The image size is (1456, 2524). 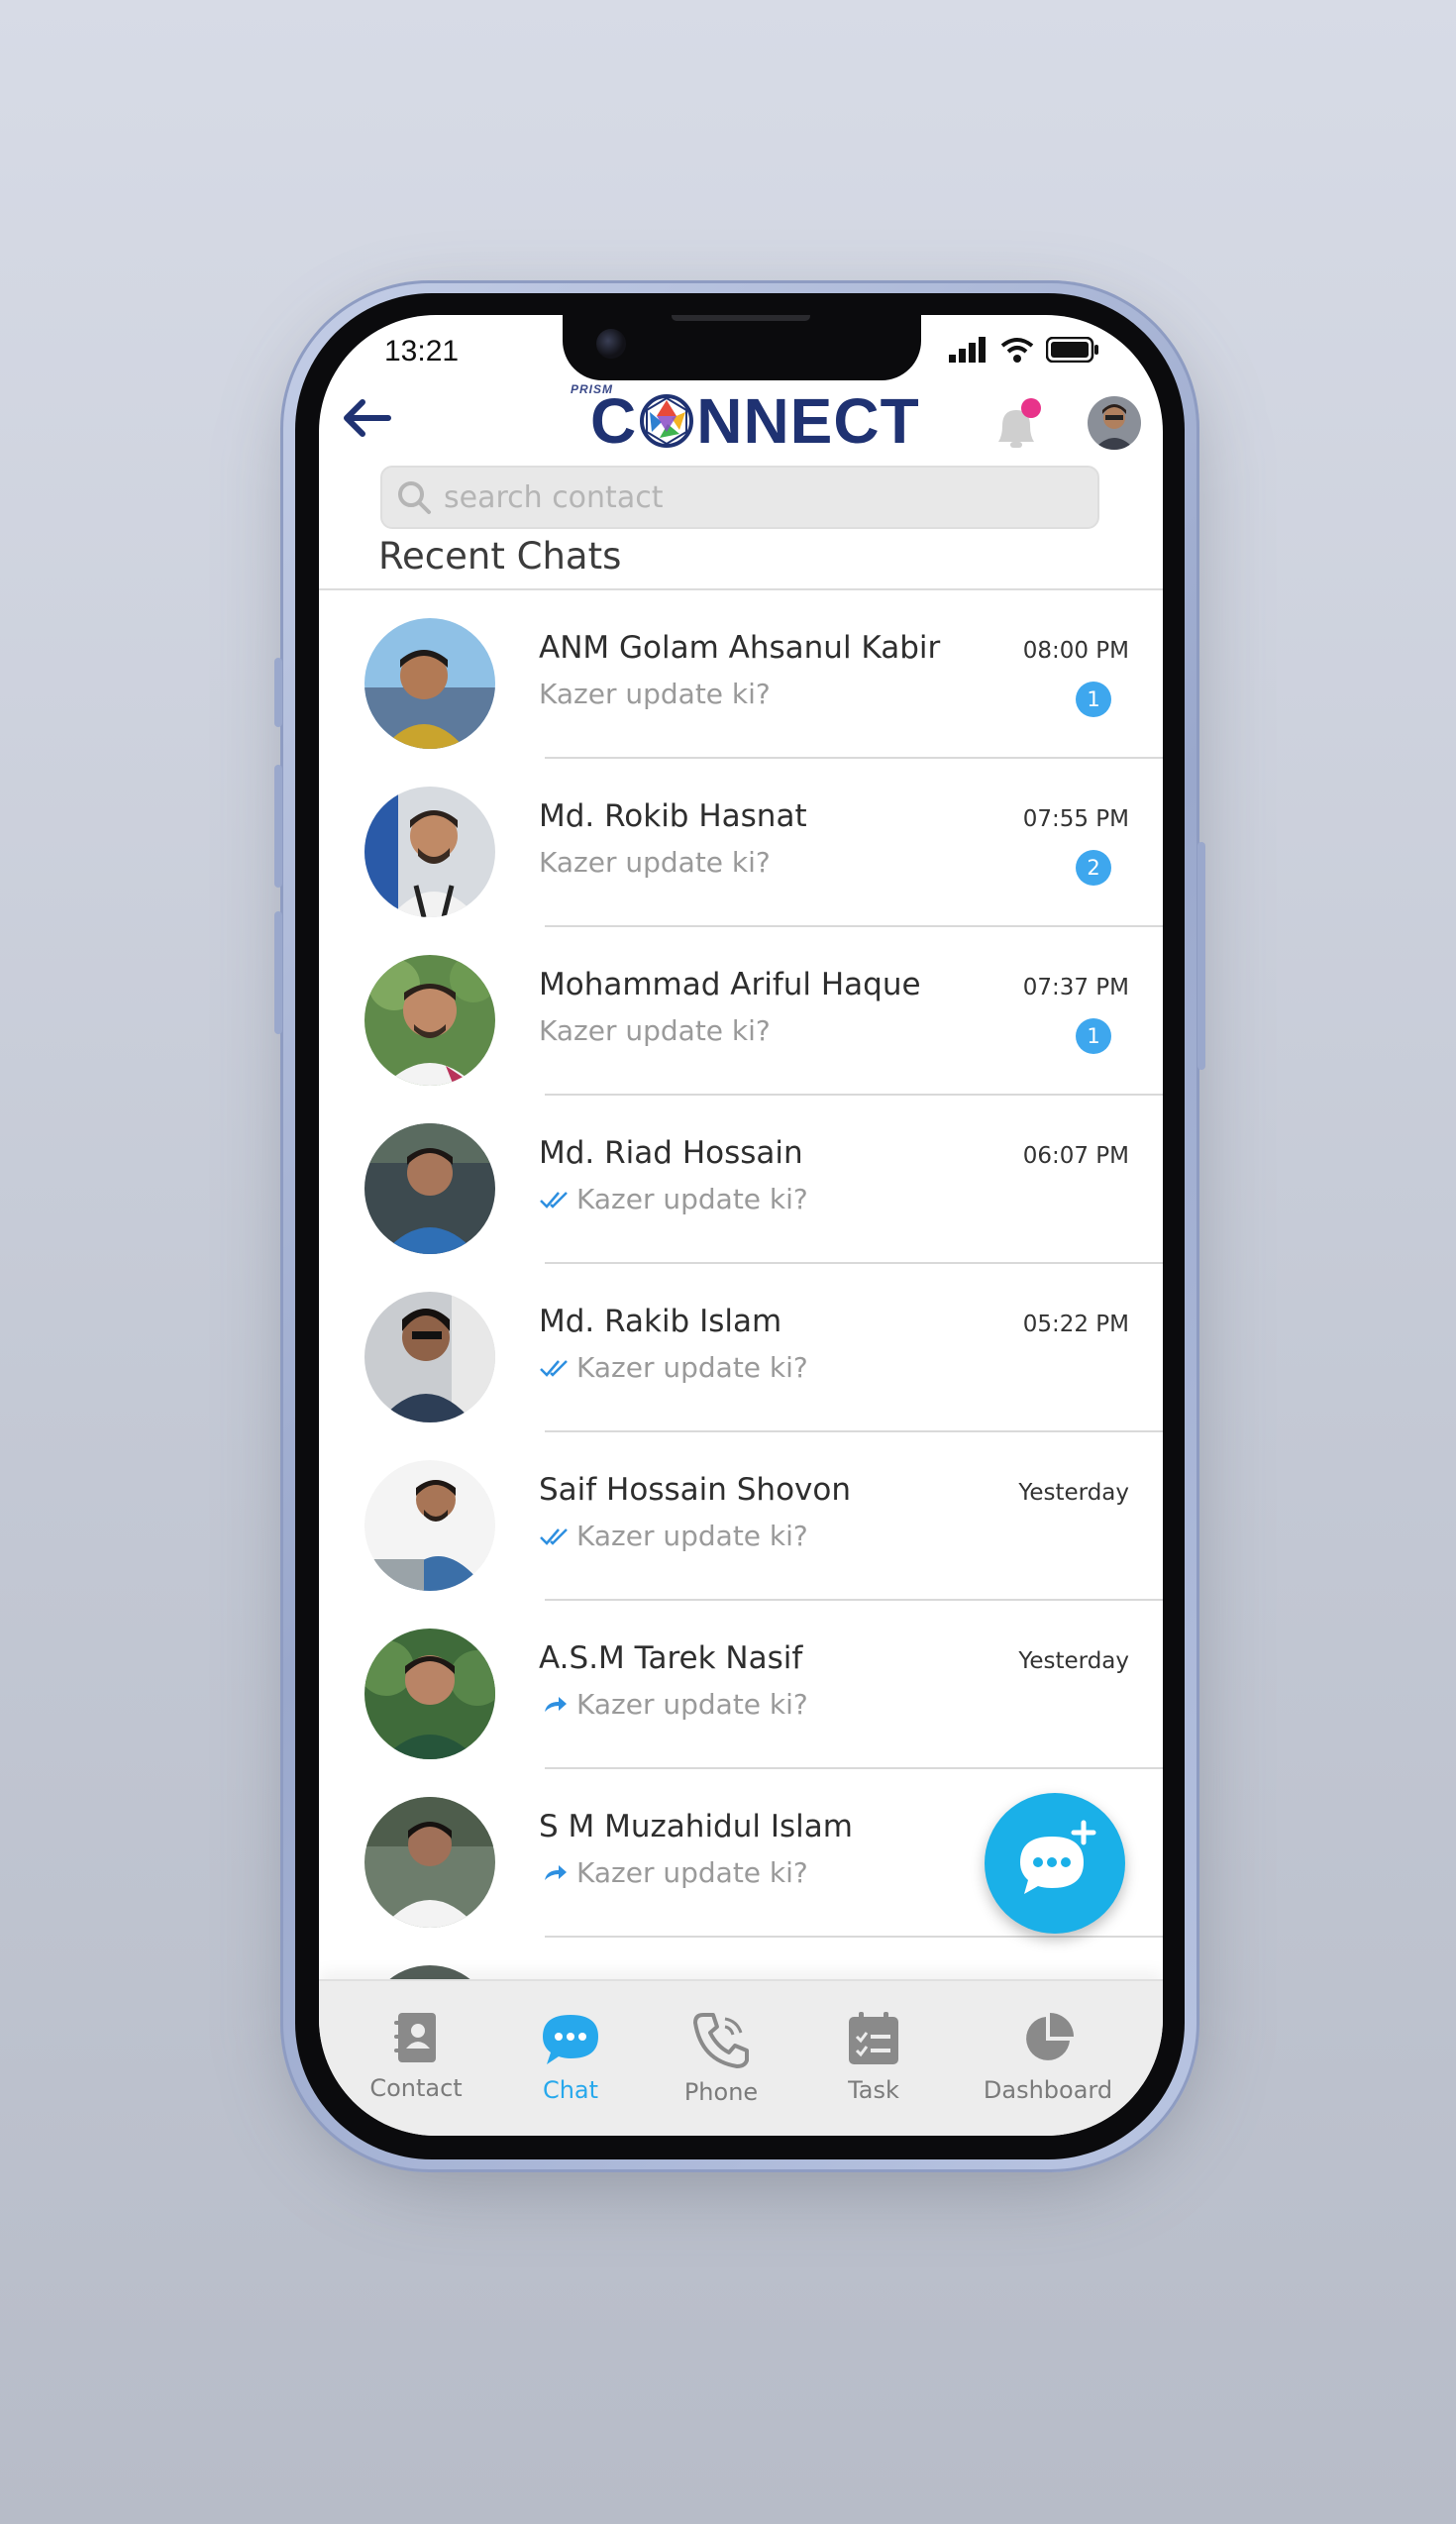 What do you see at coordinates (1075, 819) in the screenshot?
I see `message-time: 07:55 PM` at bounding box center [1075, 819].